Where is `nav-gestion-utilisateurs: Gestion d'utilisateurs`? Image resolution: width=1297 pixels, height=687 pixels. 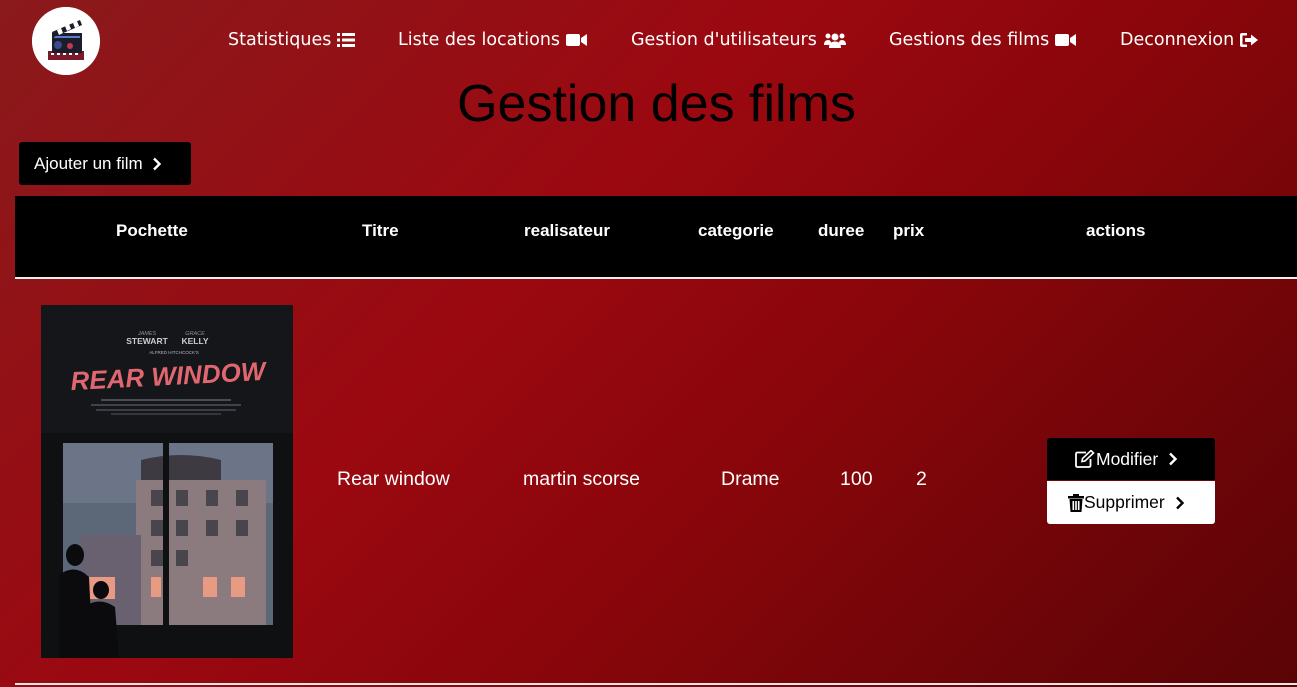
nav-gestion-utilisateurs: Gestion d'utilisateurs is located at coordinates (739, 40).